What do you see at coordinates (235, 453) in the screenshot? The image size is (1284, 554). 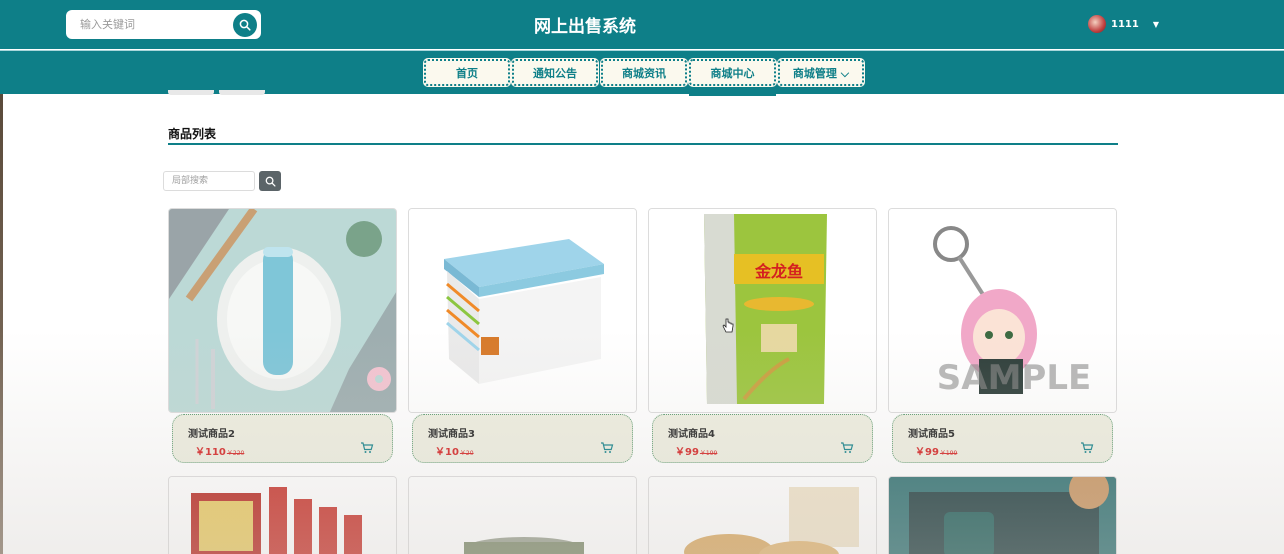 I see `original-price: ￥220` at bounding box center [235, 453].